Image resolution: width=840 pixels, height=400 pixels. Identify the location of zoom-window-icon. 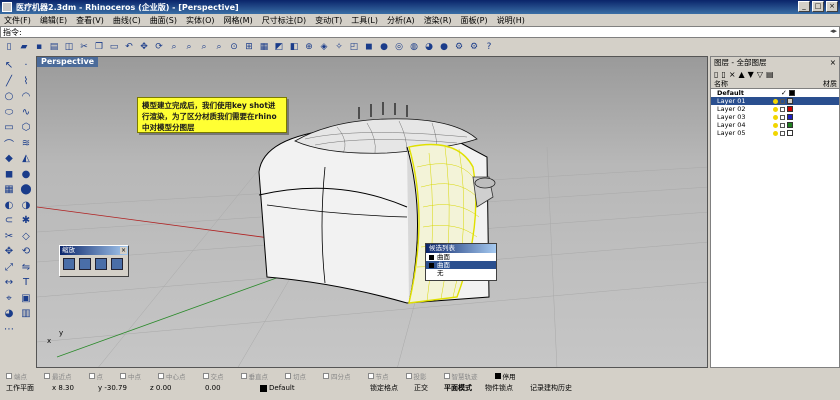
(69, 264).